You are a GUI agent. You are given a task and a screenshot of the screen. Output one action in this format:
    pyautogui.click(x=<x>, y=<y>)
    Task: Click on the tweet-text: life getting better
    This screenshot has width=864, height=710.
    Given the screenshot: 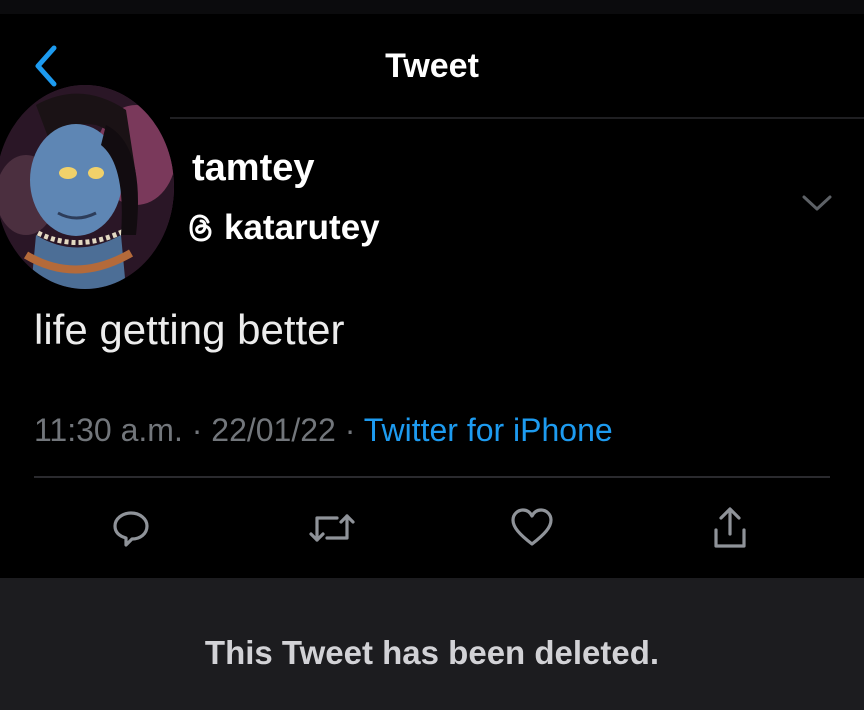 What is the action you would take?
    pyautogui.click(x=189, y=329)
    